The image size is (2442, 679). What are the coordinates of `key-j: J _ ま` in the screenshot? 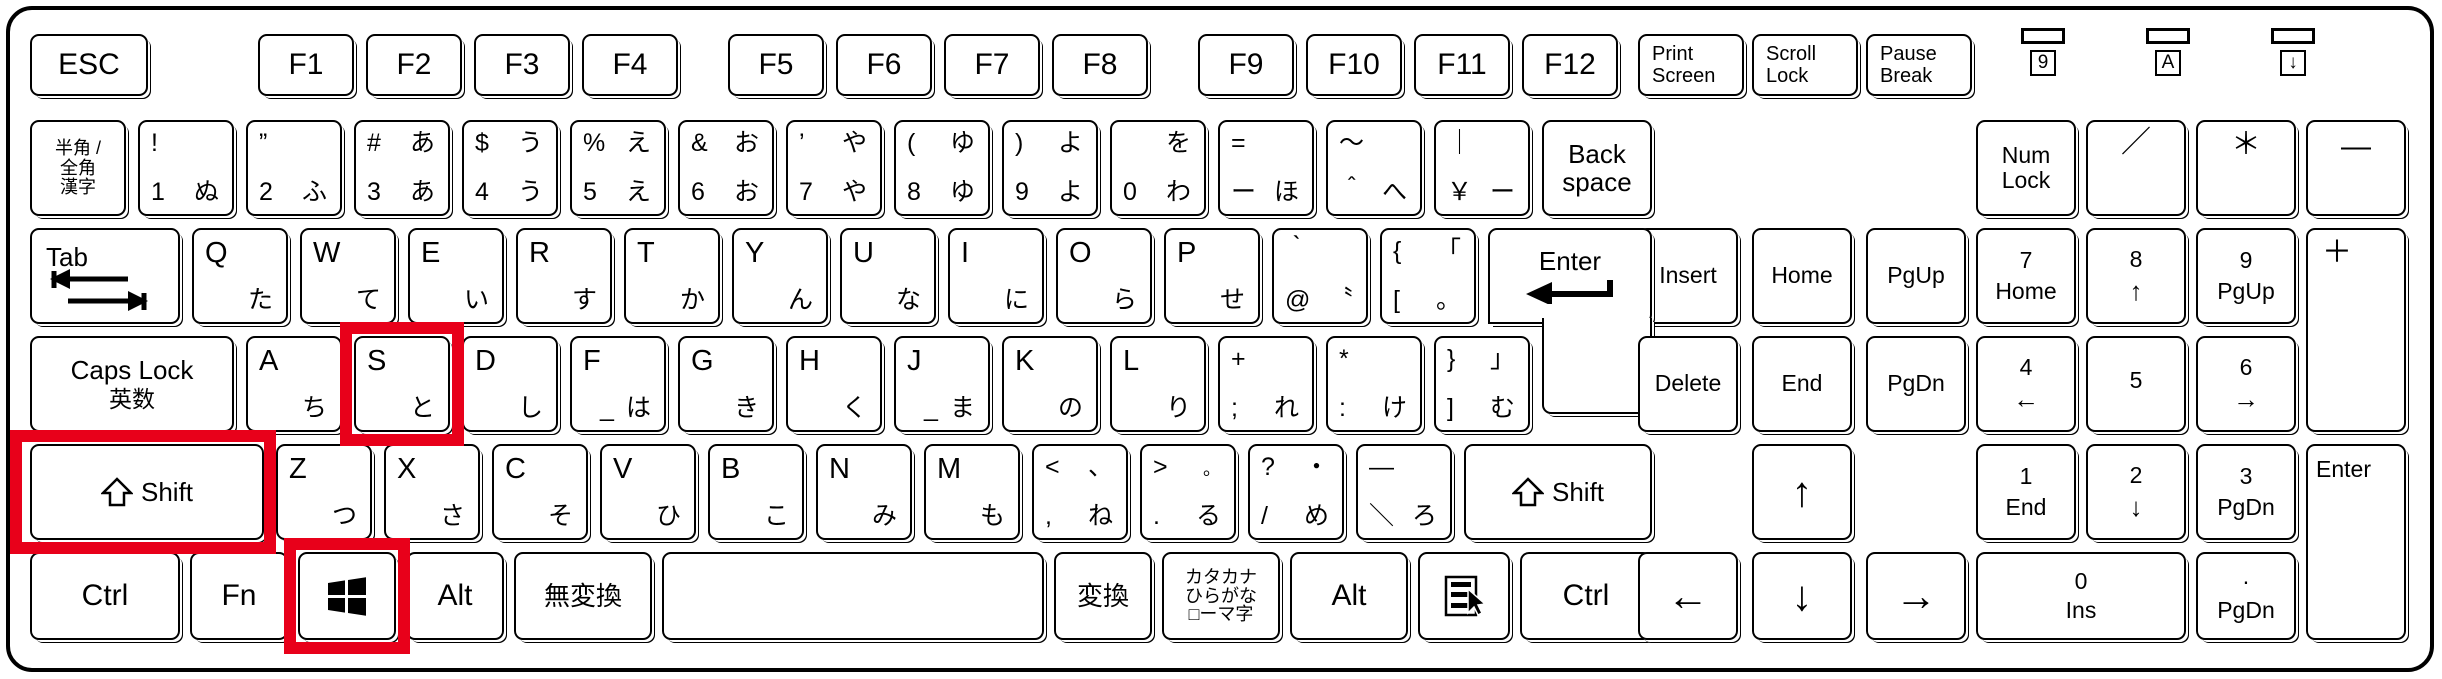 It's located at (942, 384).